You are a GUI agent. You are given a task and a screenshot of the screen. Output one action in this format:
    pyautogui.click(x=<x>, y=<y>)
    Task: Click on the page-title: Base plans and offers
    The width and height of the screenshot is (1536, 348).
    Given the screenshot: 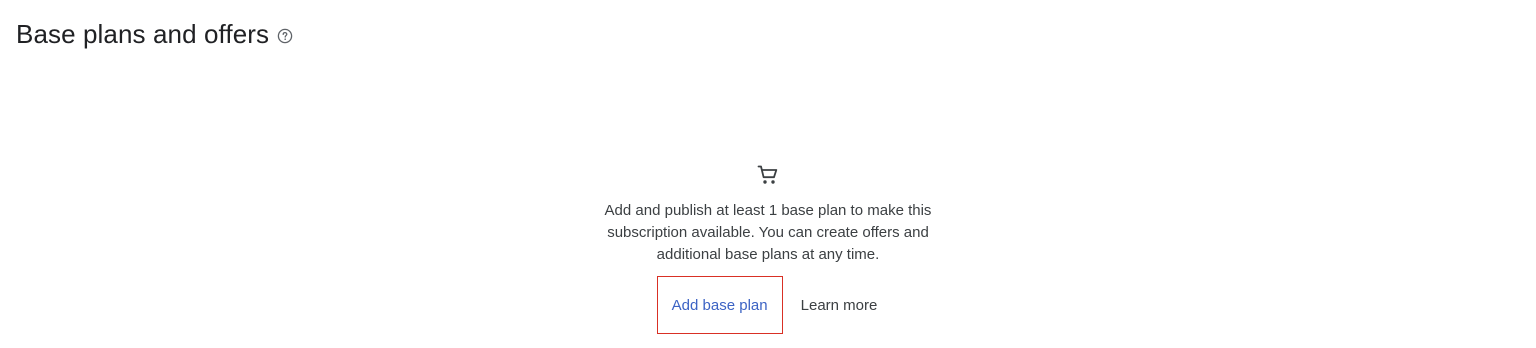 What is the action you would take?
    pyautogui.click(x=143, y=34)
    